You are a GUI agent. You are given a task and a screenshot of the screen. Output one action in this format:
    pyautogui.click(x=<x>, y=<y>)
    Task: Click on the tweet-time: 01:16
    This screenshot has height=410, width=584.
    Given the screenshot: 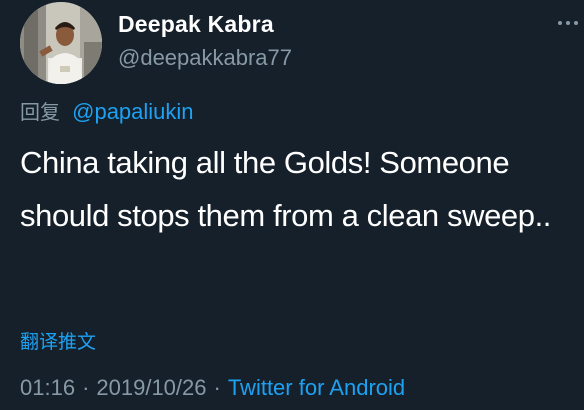 What is the action you would take?
    pyautogui.click(x=47, y=387)
    